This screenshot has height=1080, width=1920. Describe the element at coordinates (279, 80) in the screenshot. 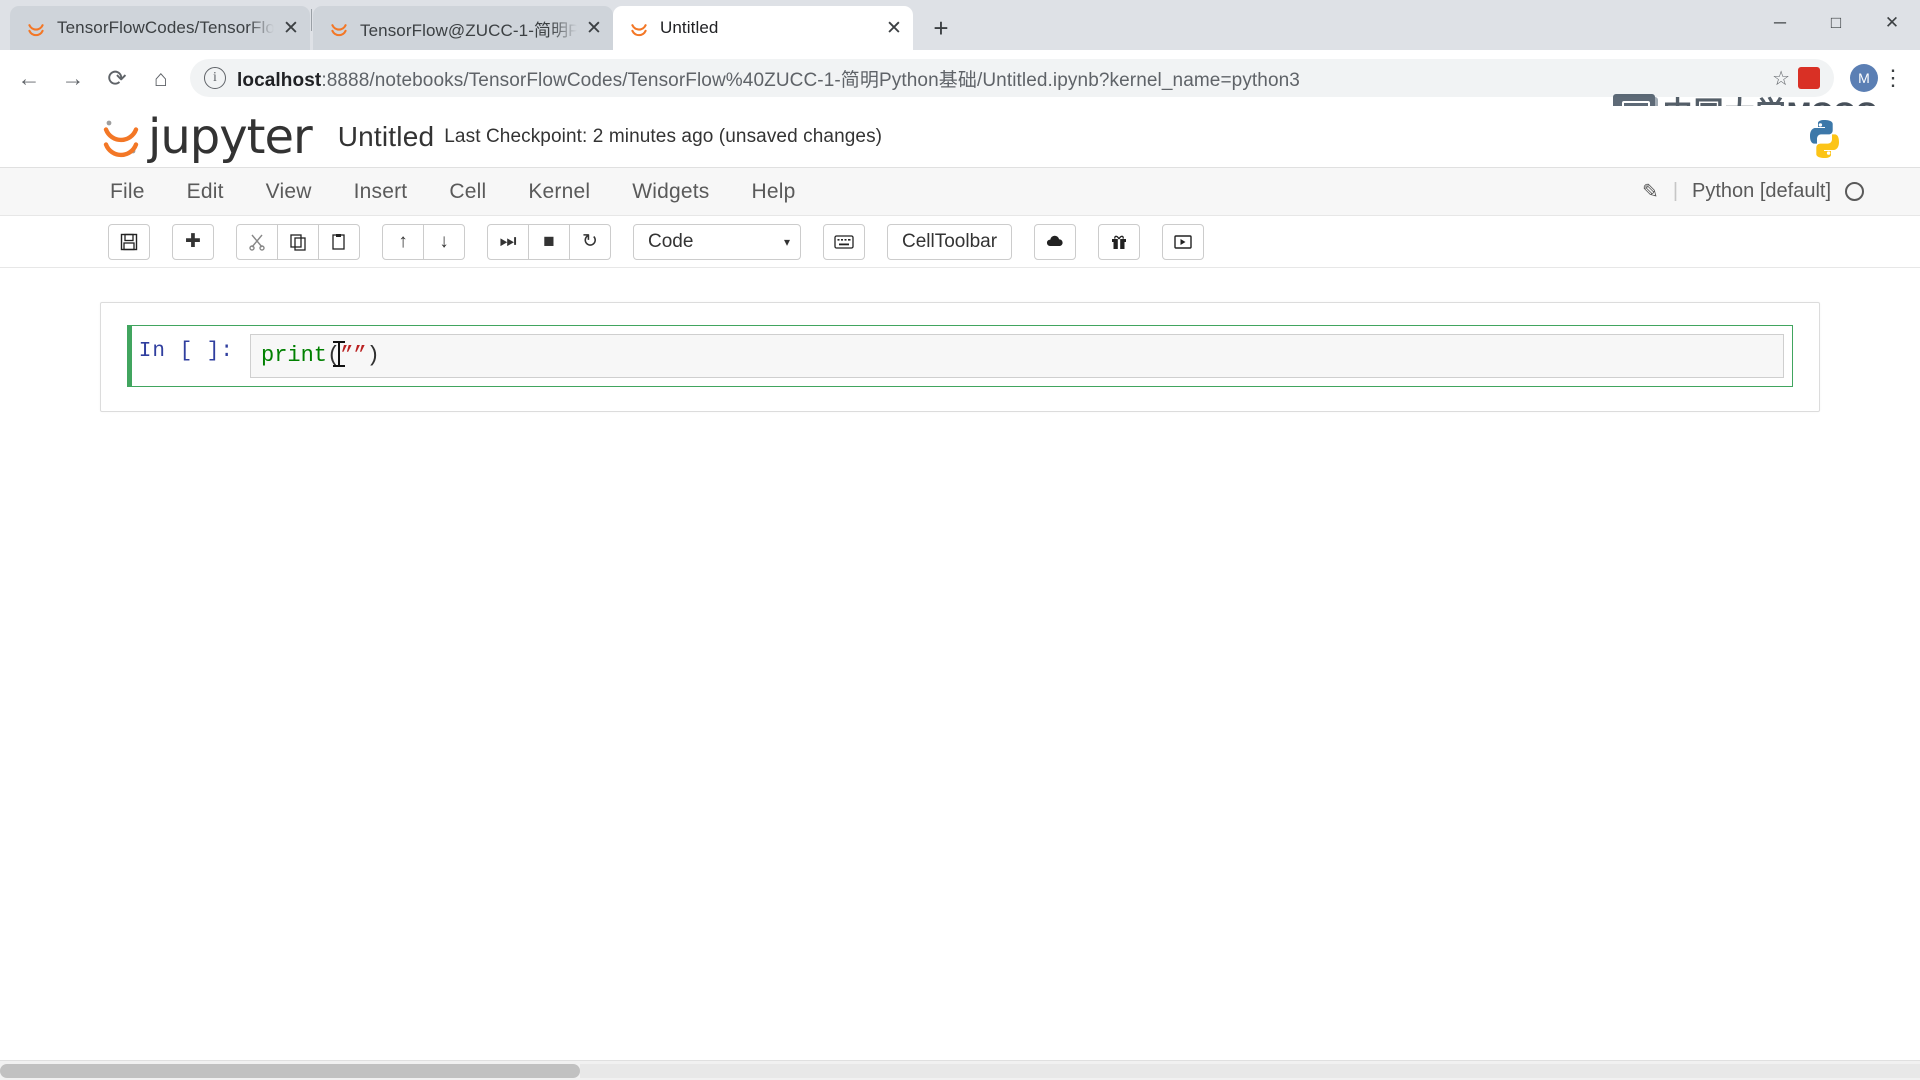

I see `url-host: localhost` at that location.